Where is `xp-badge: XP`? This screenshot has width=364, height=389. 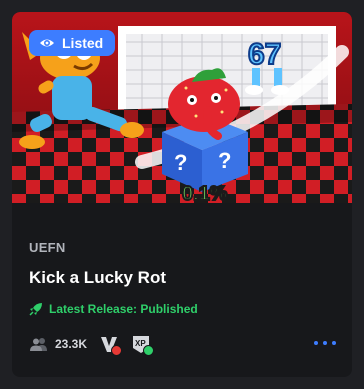
xp-badge: XP is located at coordinates (143, 345).